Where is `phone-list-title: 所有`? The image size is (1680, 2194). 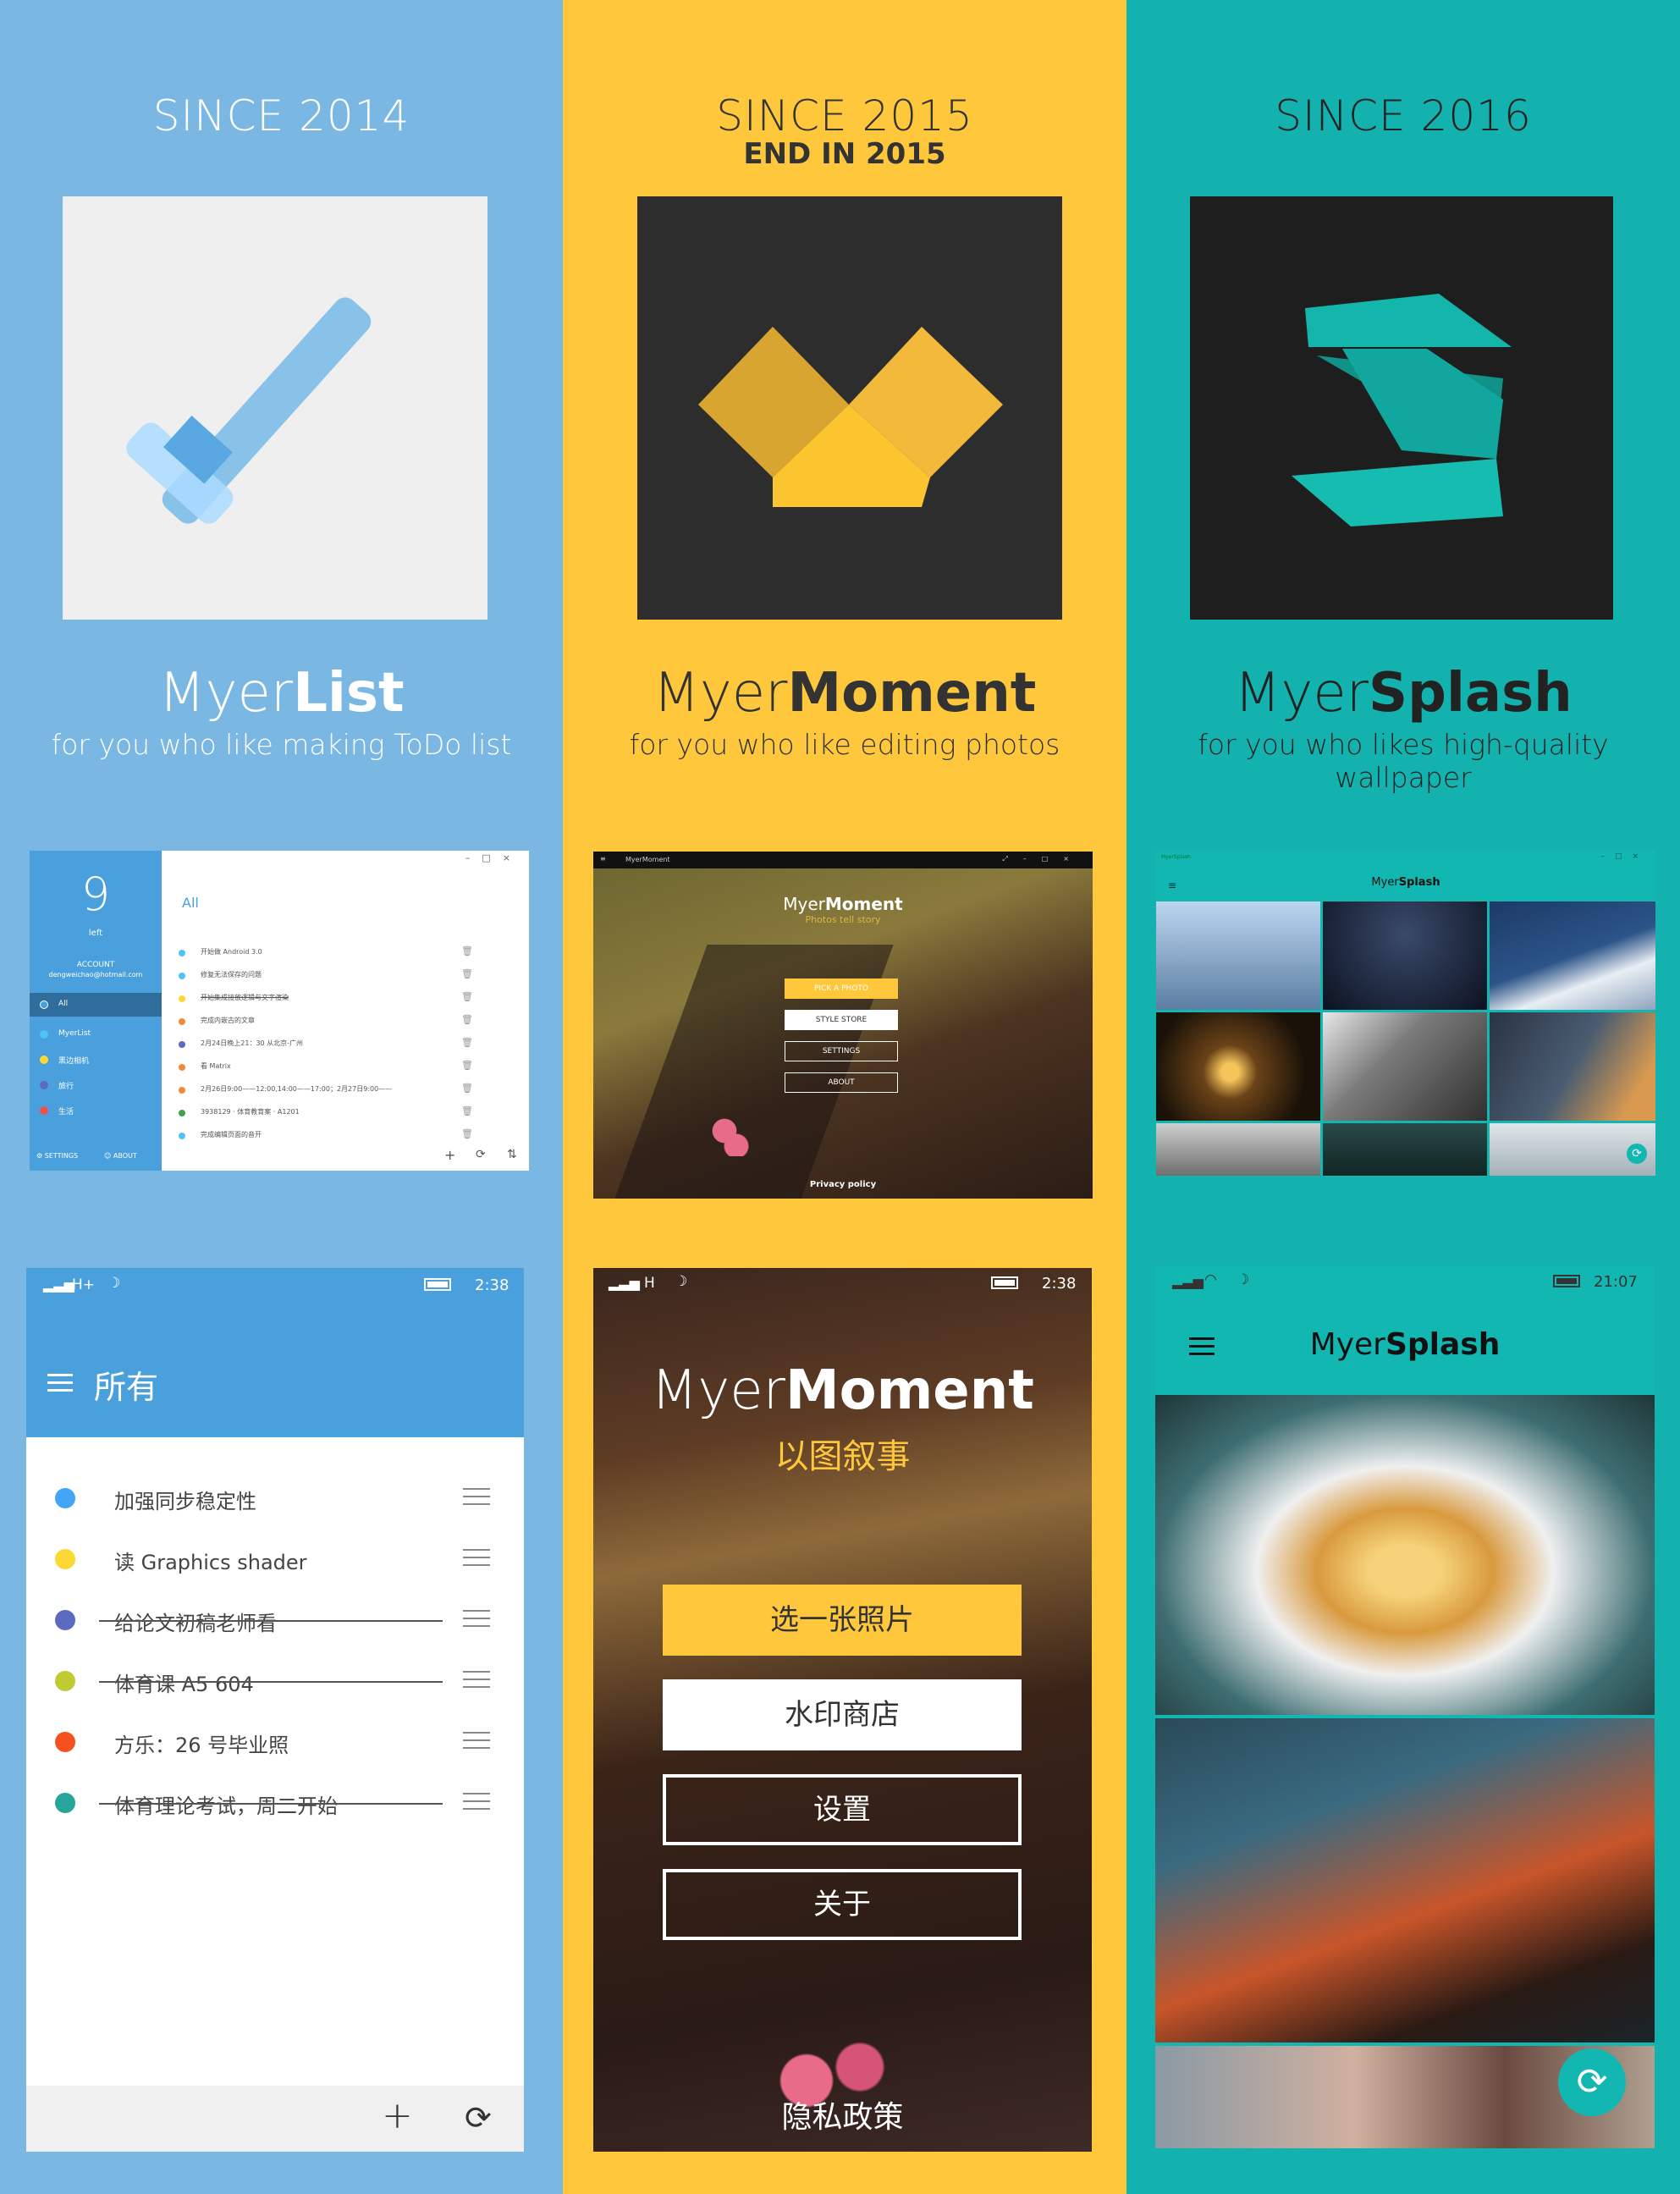 phone-list-title: 所有 is located at coordinates (127, 1387).